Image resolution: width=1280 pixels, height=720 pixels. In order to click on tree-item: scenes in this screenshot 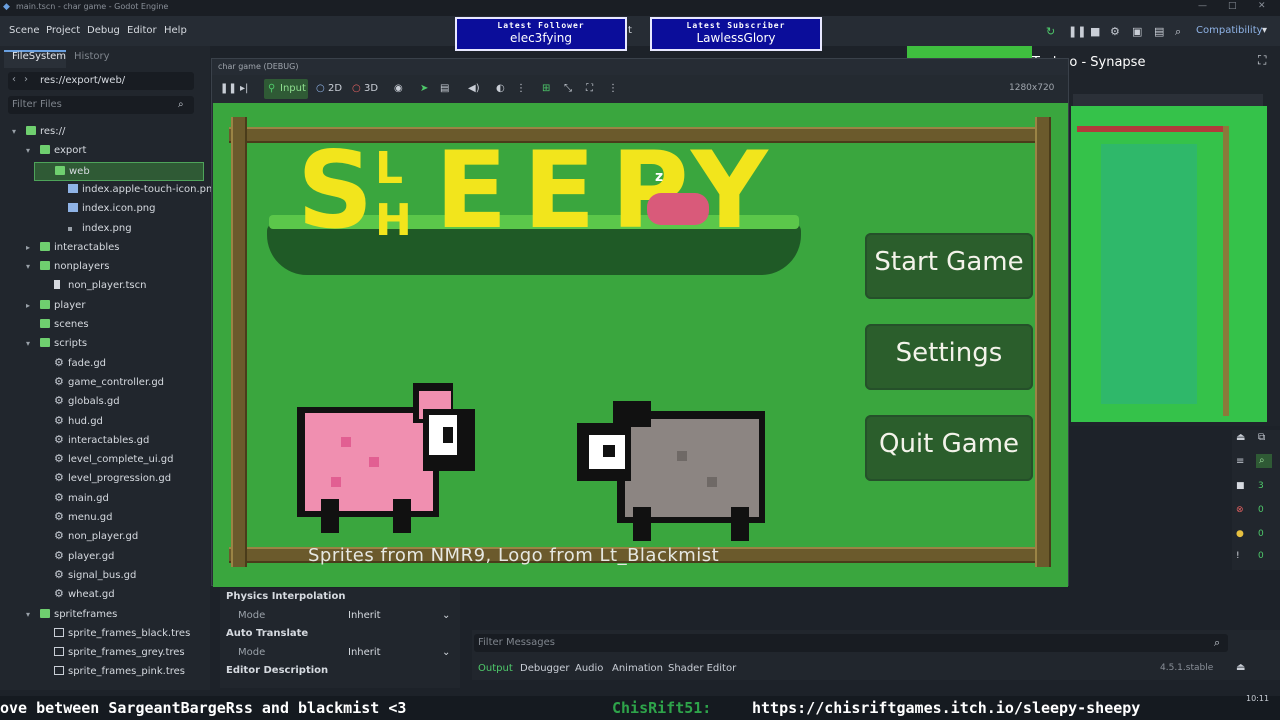, I will do `click(103, 325)`.